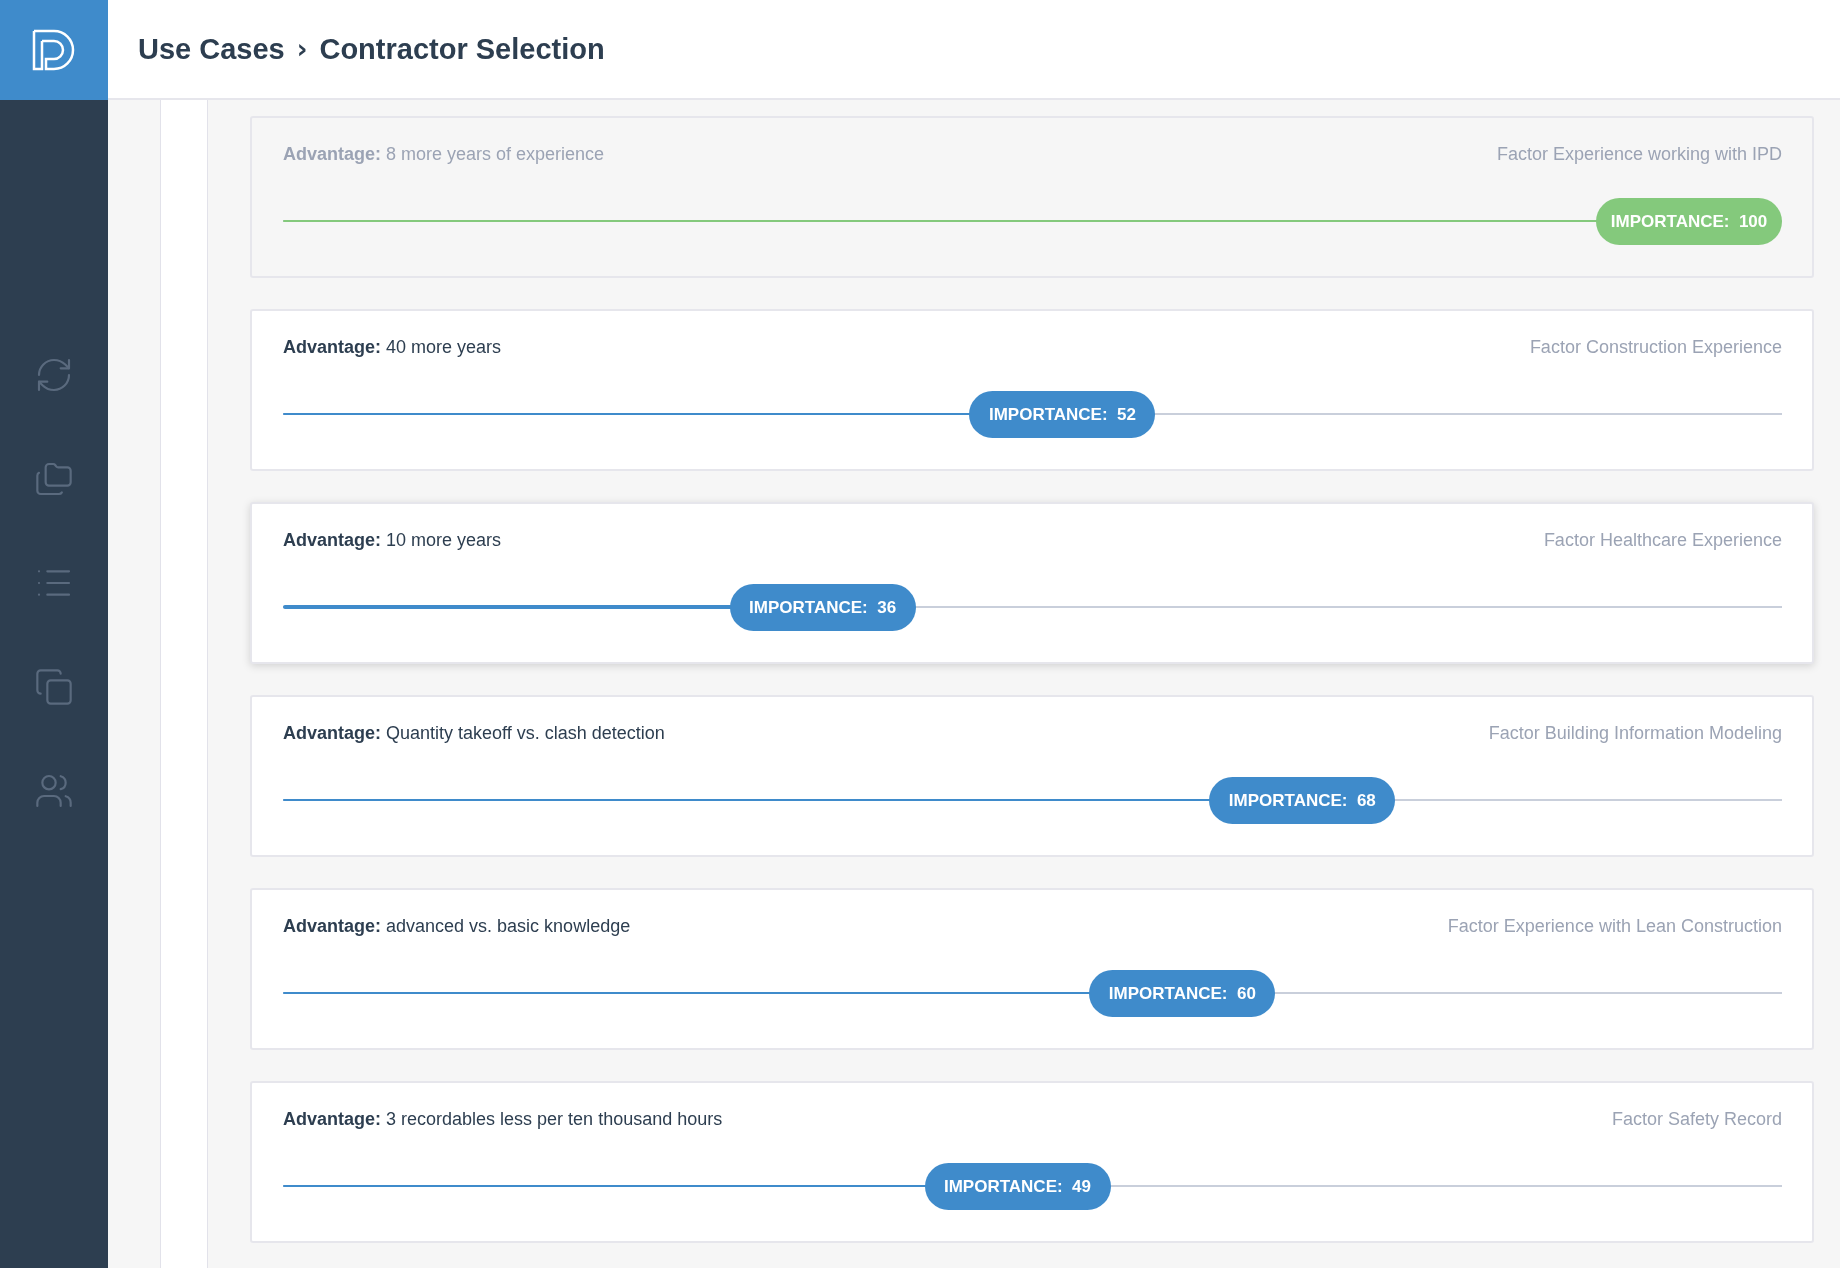  Describe the element at coordinates (392, 540) in the screenshot. I see `advantage-text: Advantage: 10 more years` at that location.